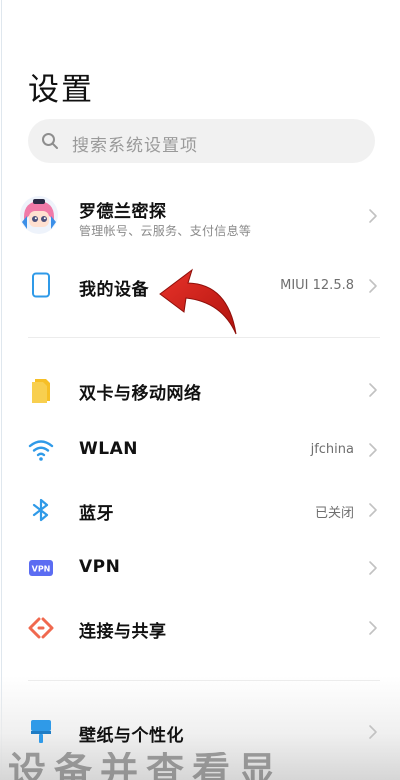  What do you see at coordinates (165, 231) in the screenshot?
I see `account-subtitle: 管理帐号、云服务、支付信息等` at bounding box center [165, 231].